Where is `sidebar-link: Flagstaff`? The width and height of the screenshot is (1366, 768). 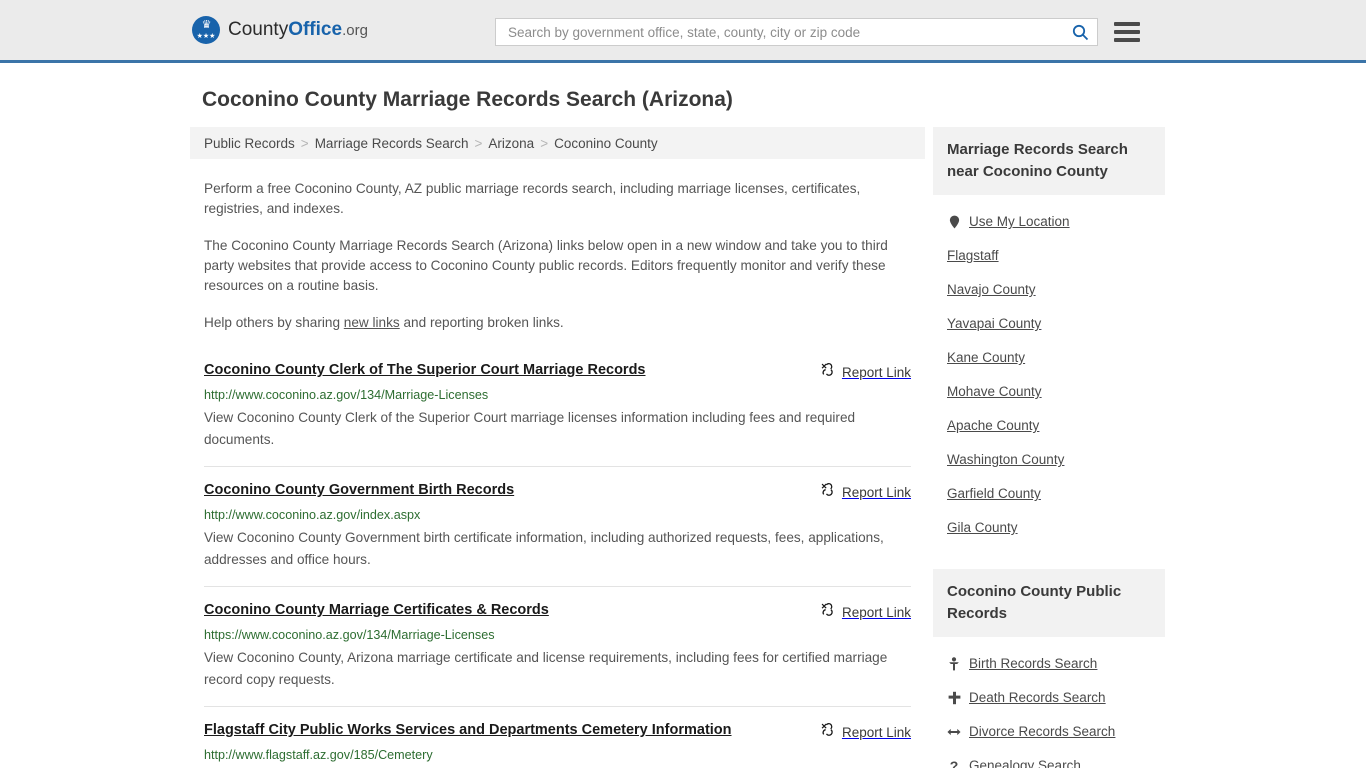
sidebar-link: Flagstaff is located at coordinates (1049, 256).